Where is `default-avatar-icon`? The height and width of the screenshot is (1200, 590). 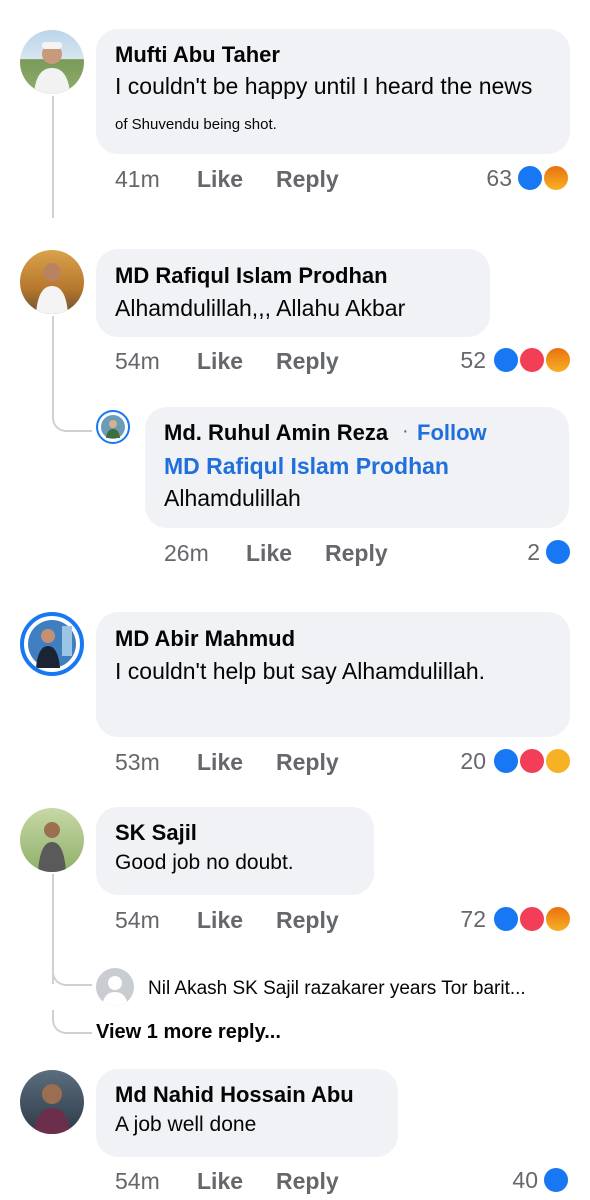 default-avatar-icon is located at coordinates (115, 987).